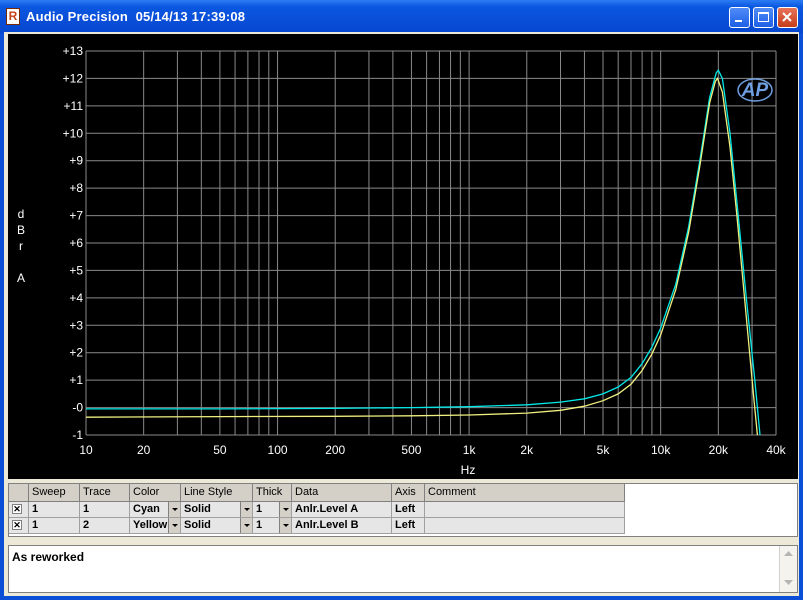 Image resolution: width=803 pixels, height=600 pixels. I want to click on maximize-icon, so click(763, 17).